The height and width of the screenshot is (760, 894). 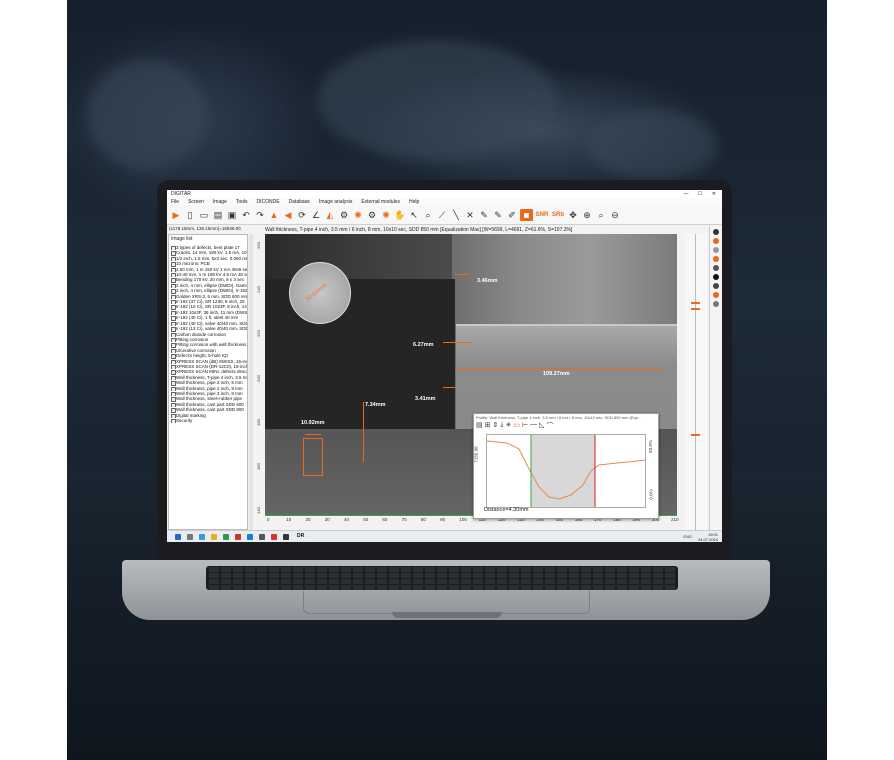 What do you see at coordinates (716, 277) in the screenshot?
I see `invert-icon` at bounding box center [716, 277].